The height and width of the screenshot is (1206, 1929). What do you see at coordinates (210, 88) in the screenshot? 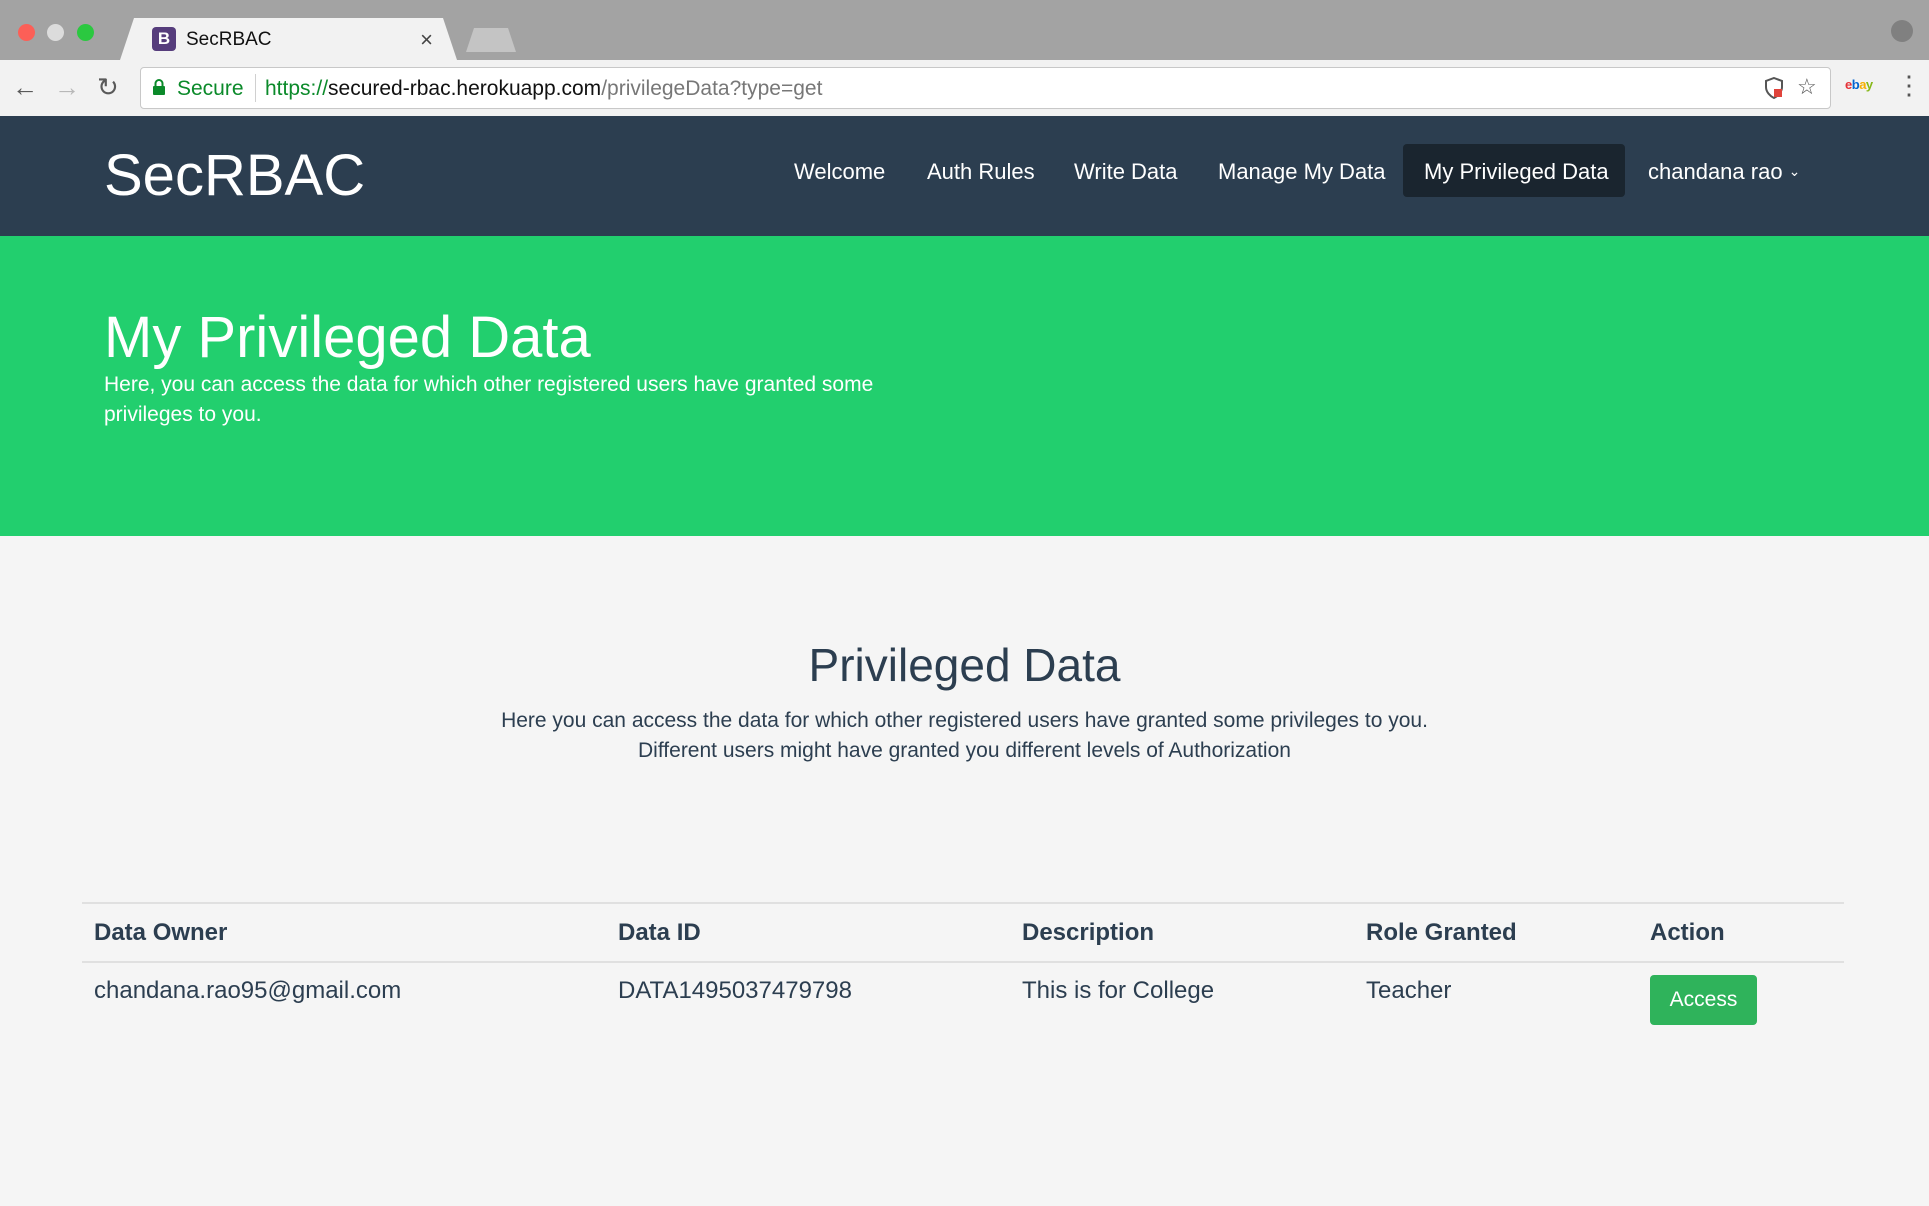
I see `secure-label: Secure` at bounding box center [210, 88].